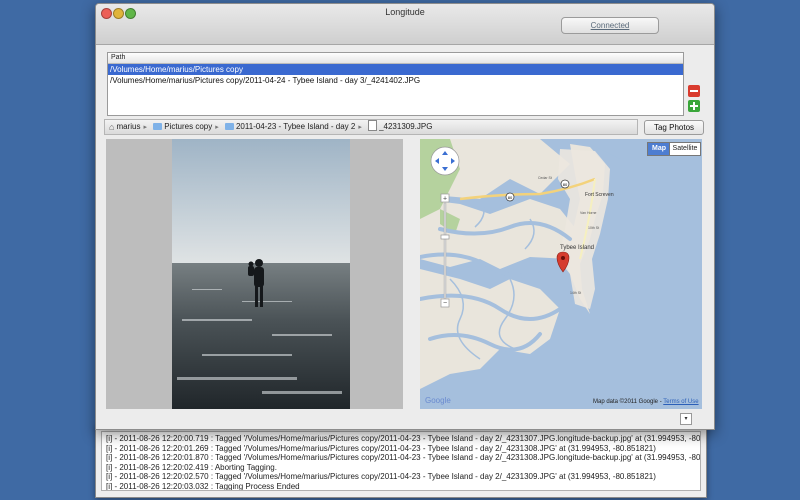 The width and height of the screenshot is (800, 500). I want to click on home-icon: ⌂, so click(112, 127).